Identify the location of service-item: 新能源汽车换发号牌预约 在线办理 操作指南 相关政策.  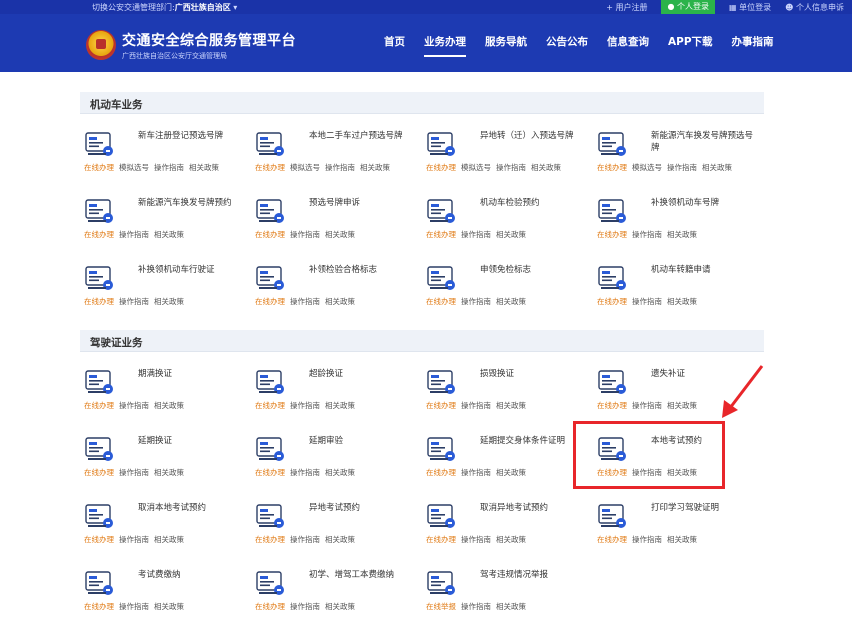
(165, 221).